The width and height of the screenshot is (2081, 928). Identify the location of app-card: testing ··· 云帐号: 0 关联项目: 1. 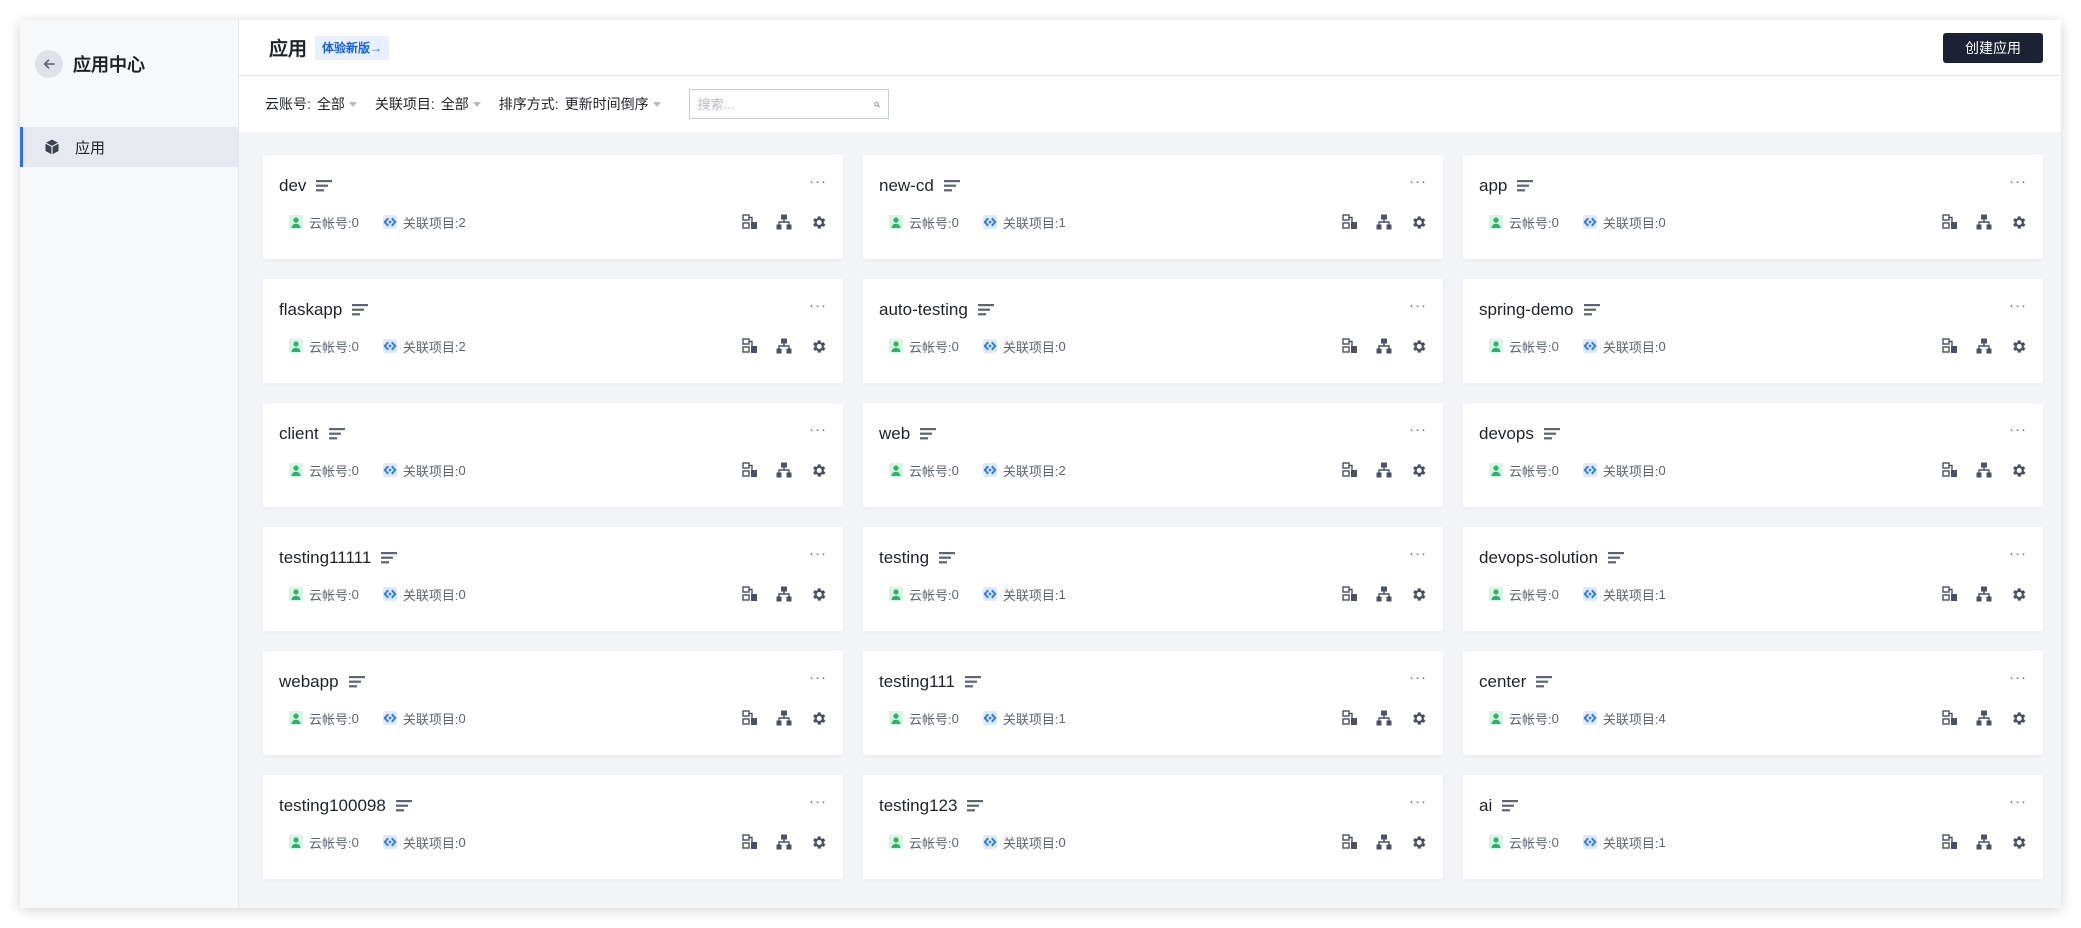
(1153, 579).